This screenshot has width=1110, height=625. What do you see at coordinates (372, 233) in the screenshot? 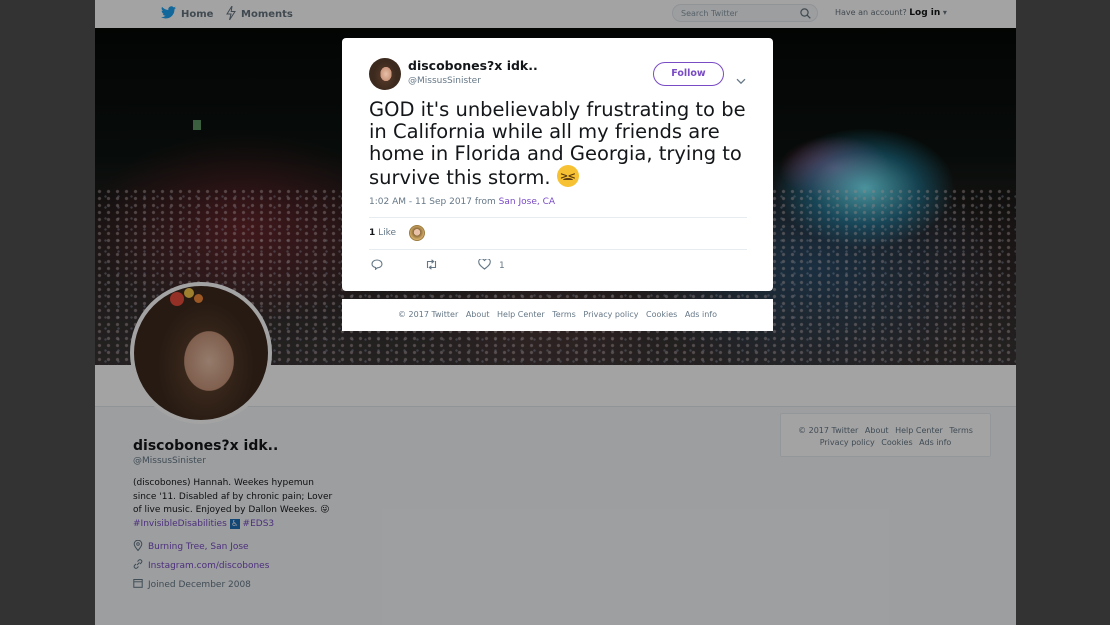
I see `like-count: 1` at bounding box center [372, 233].